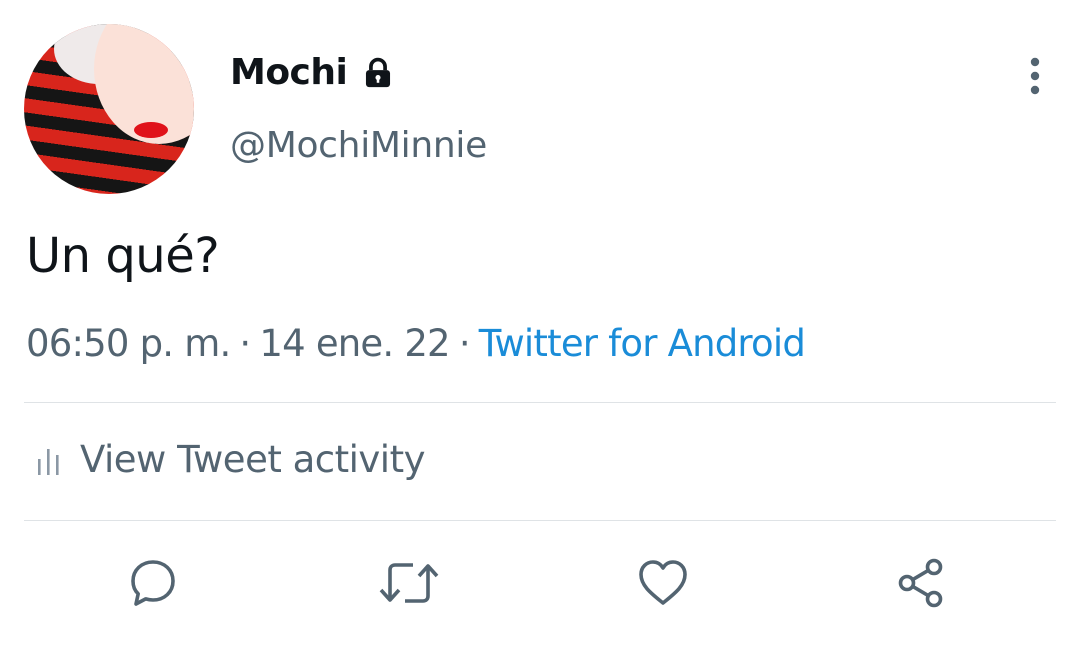  What do you see at coordinates (358, 145) in the screenshot?
I see `user-handle: @MochiMinnie` at bounding box center [358, 145].